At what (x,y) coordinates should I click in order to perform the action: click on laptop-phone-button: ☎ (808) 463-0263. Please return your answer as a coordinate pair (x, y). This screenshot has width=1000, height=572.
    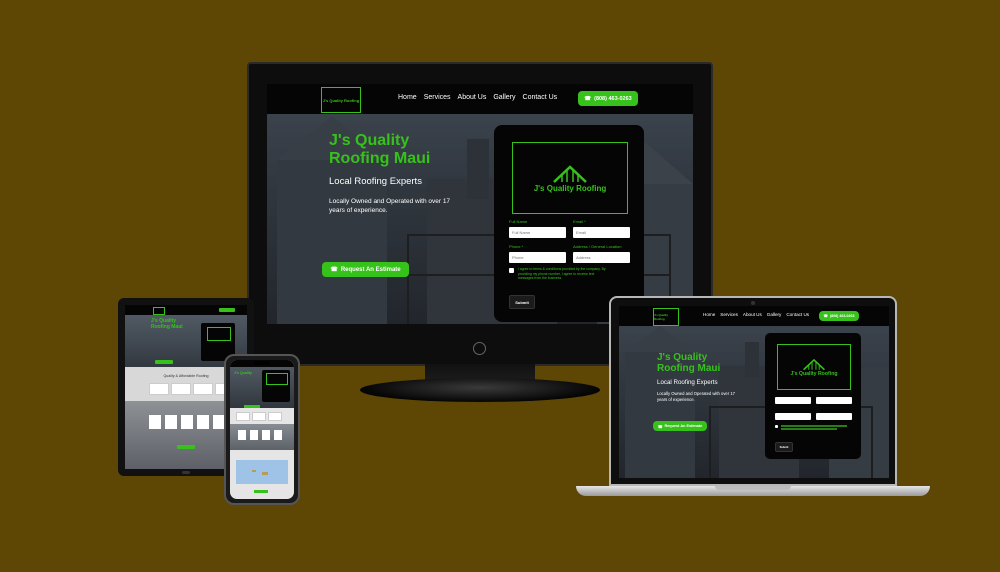
    Looking at the image, I should click on (839, 316).